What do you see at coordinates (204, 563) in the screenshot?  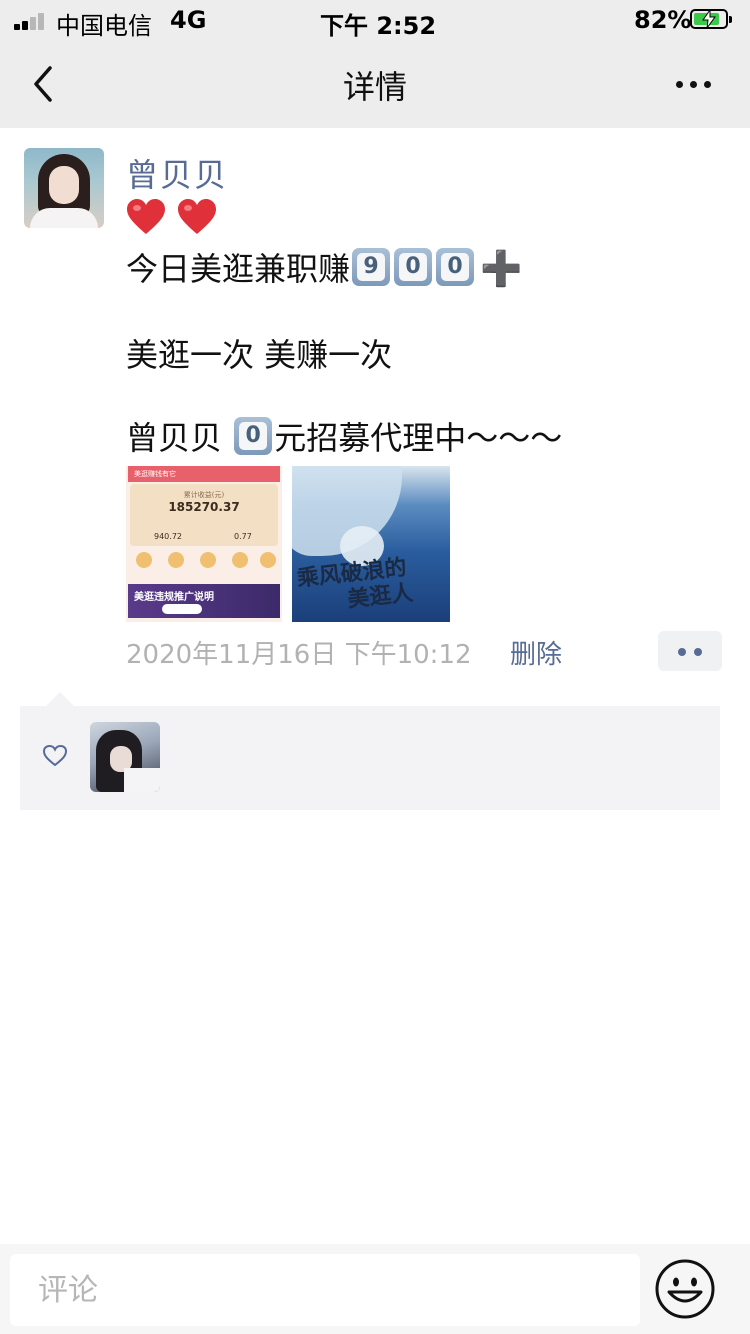 I see `feature-icons` at bounding box center [204, 563].